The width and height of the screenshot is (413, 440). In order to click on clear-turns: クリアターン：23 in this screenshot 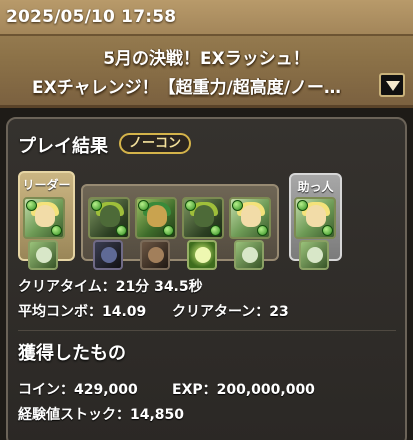, I will do `click(230, 312)`.